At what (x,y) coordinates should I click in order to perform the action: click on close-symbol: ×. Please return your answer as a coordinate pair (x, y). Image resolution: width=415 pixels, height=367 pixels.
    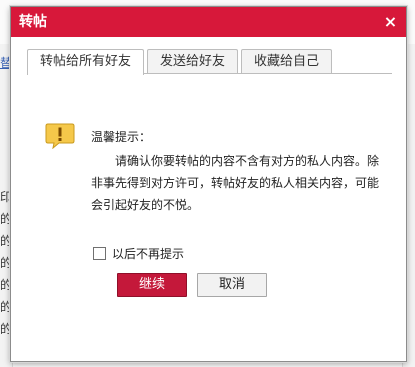
    Looking at the image, I should click on (390, 21).